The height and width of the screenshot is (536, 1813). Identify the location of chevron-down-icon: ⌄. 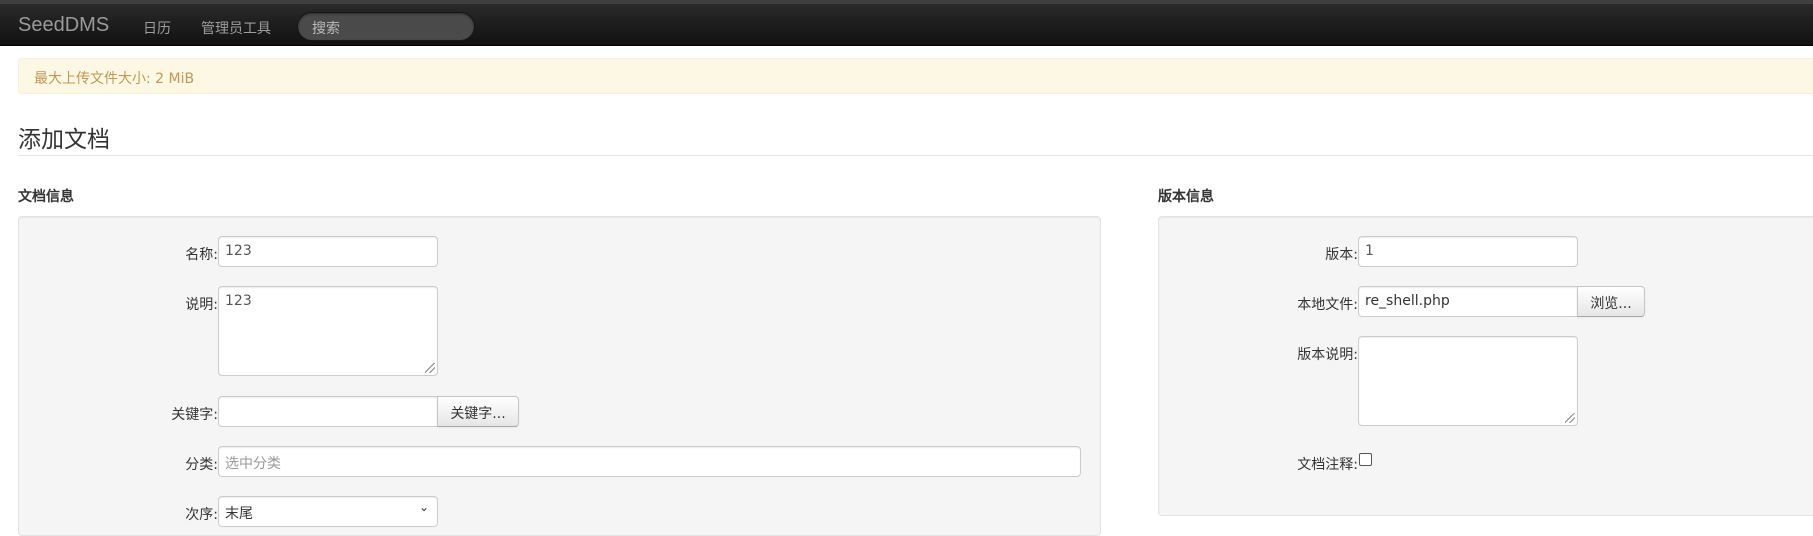
(423, 507).